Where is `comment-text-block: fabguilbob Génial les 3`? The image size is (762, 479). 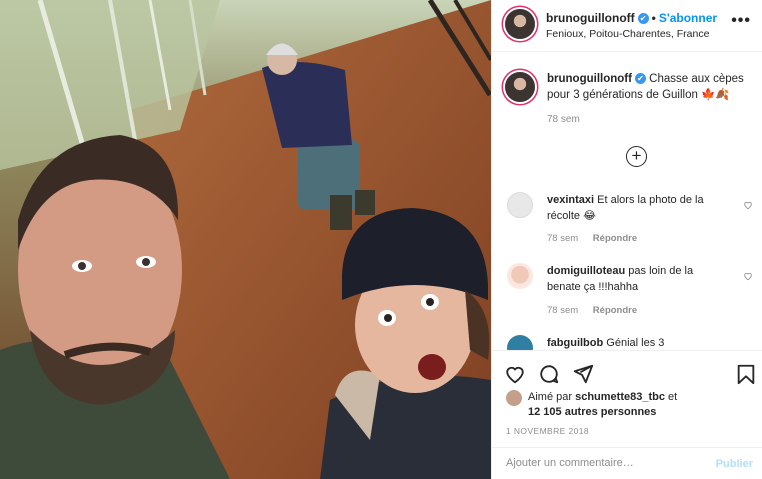
comment-text-block: fabguilbob Génial les 3 is located at coordinates (637, 343).